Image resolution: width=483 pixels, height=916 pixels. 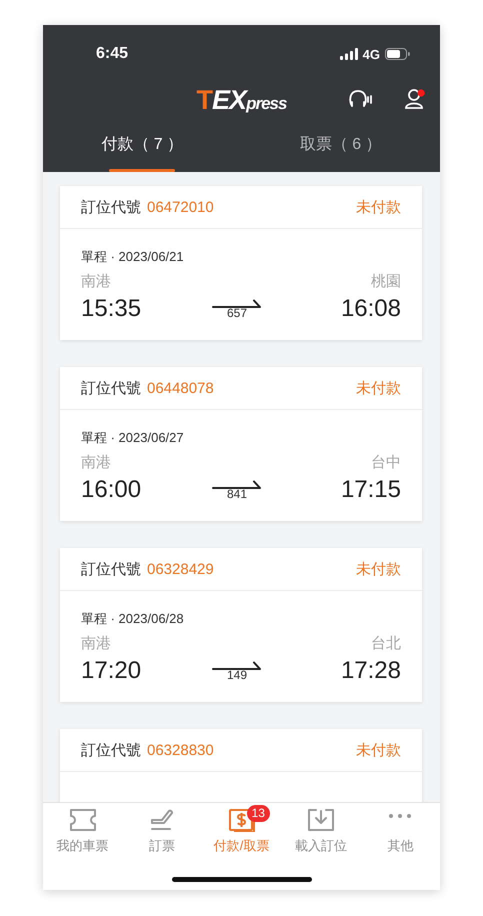 What do you see at coordinates (320, 820) in the screenshot?
I see `download-icon` at bounding box center [320, 820].